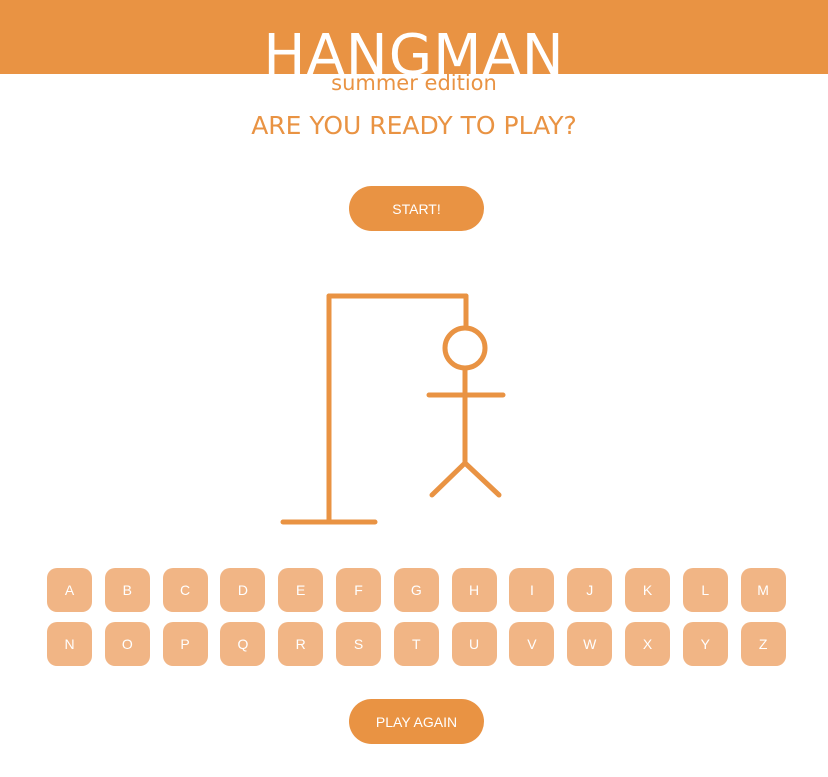 The height and width of the screenshot is (777, 828). Describe the element at coordinates (358, 590) in the screenshot. I see `letter-key-f: F` at that location.